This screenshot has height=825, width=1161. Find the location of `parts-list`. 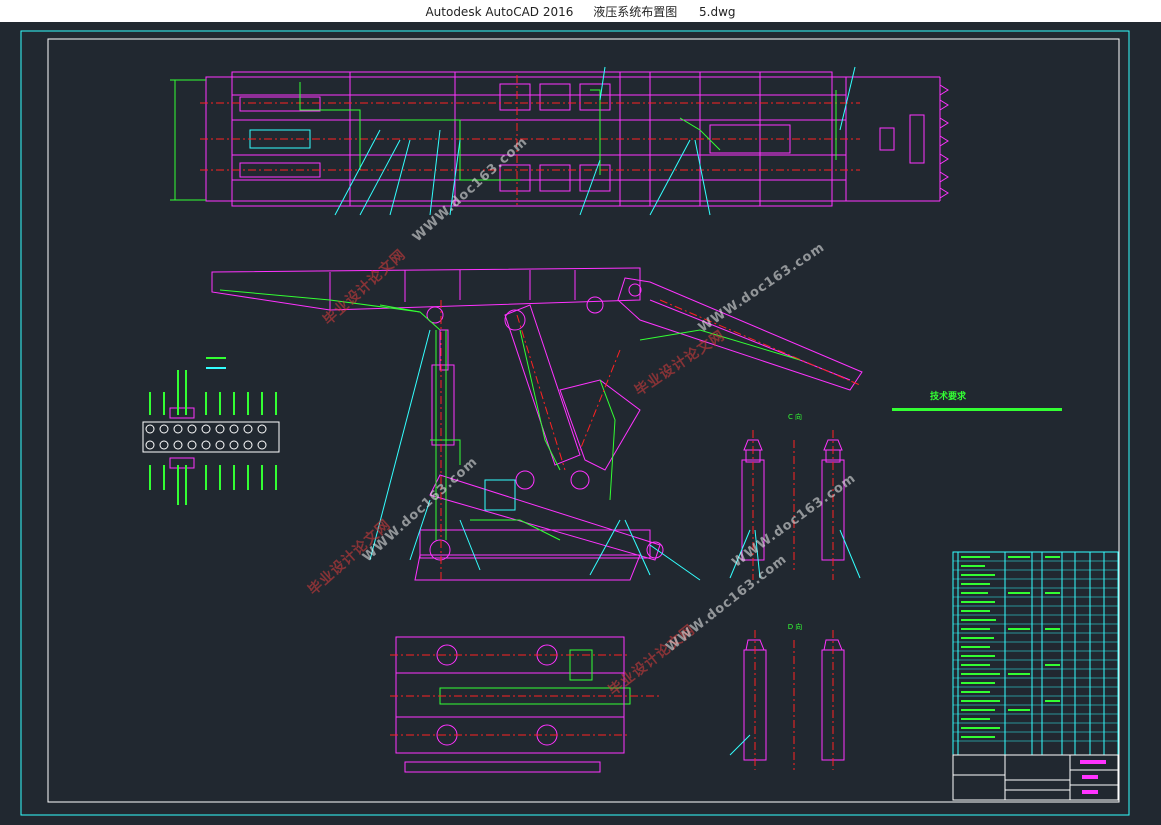

parts-list is located at coordinates (1035, 653).